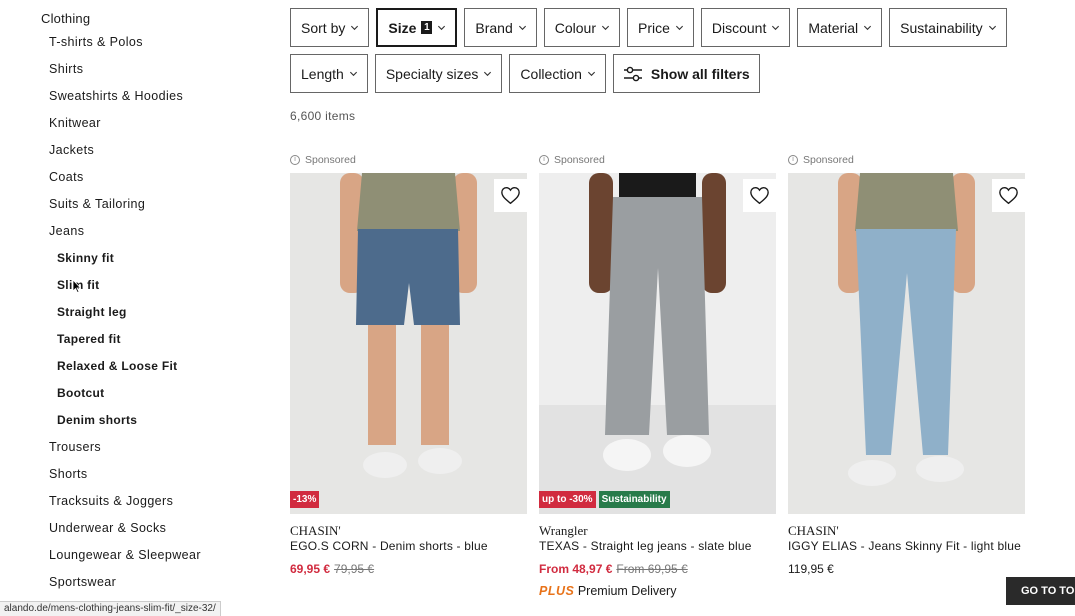  I want to click on filter-label: Price, so click(653, 27).